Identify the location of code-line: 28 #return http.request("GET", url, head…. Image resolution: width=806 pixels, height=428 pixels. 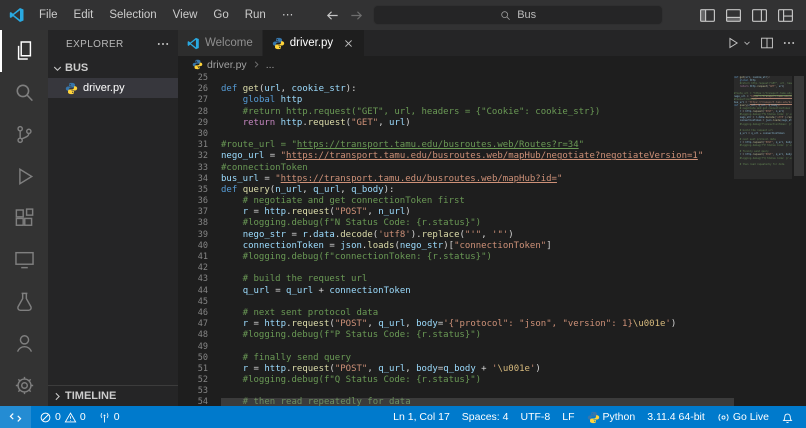
(456, 112).